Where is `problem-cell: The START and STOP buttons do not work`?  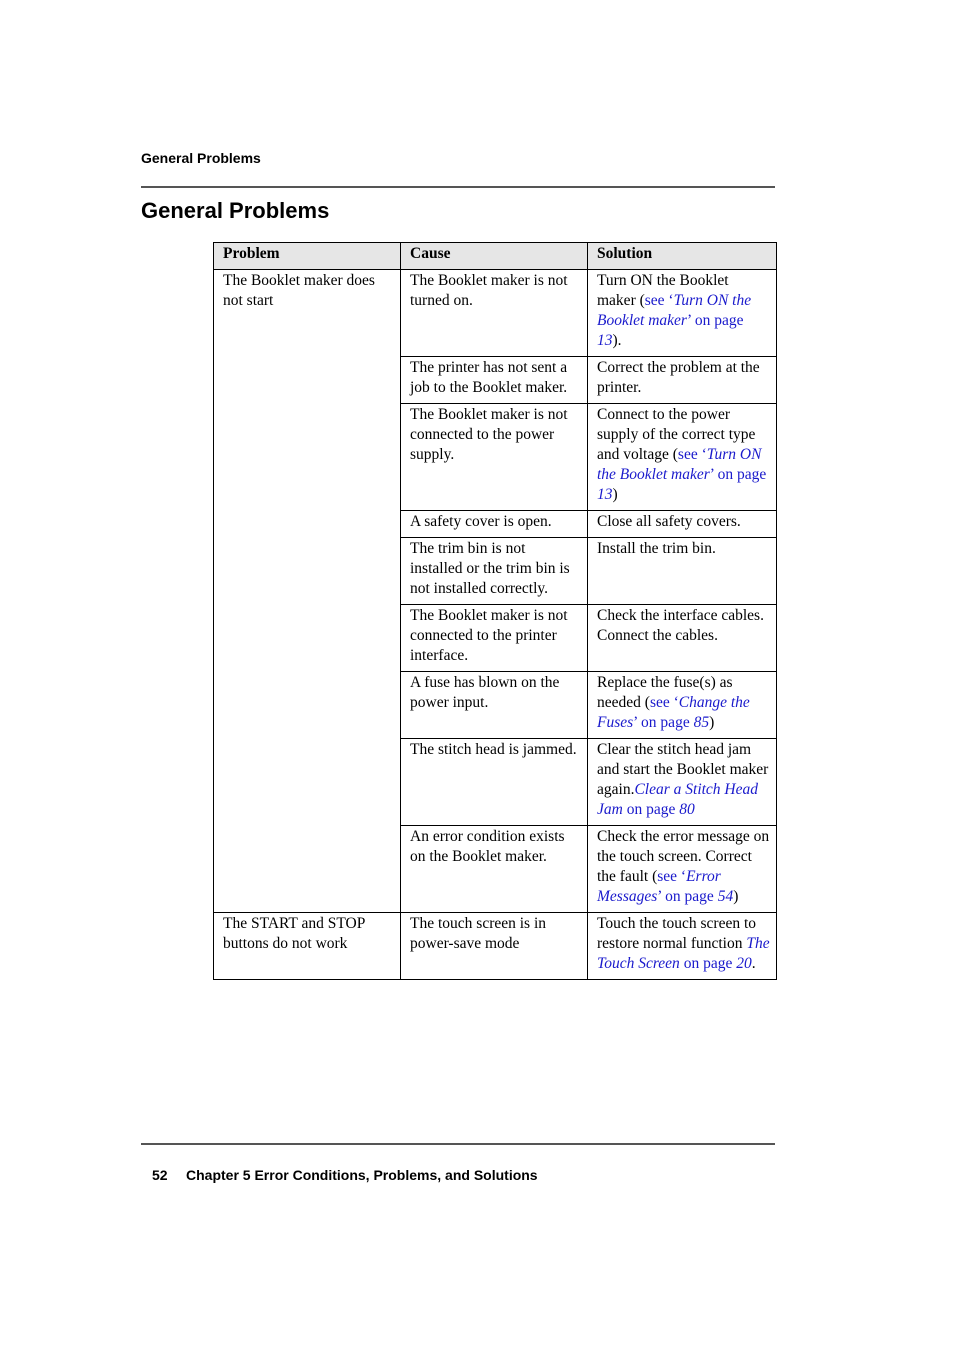
problem-cell: The START and STOP buttons do not work is located at coordinates (307, 946).